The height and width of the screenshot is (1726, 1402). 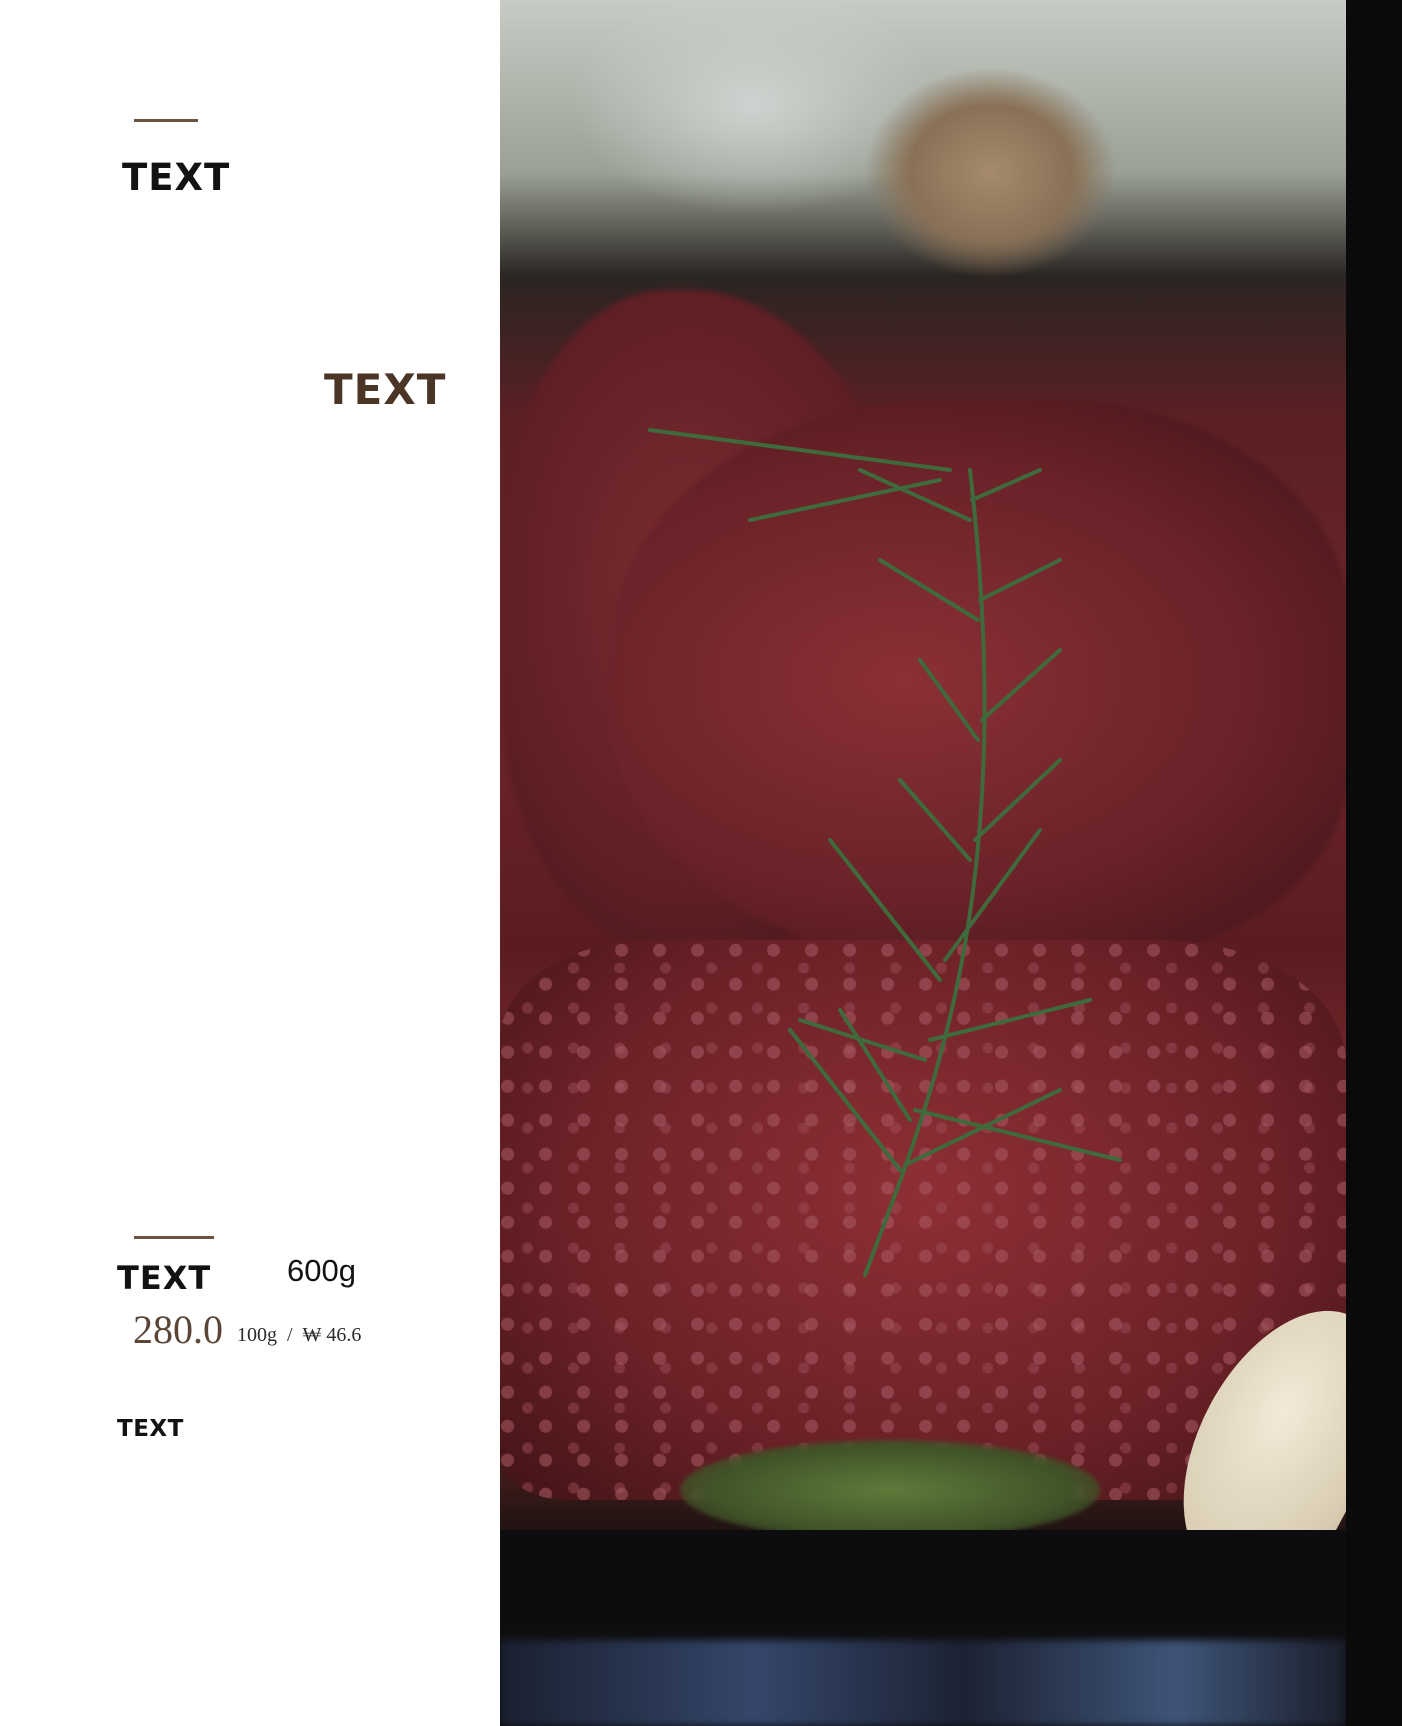 What do you see at coordinates (176, 177) in the screenshot?
I see `page-title: TEXT` at bounding box center [176, 177].